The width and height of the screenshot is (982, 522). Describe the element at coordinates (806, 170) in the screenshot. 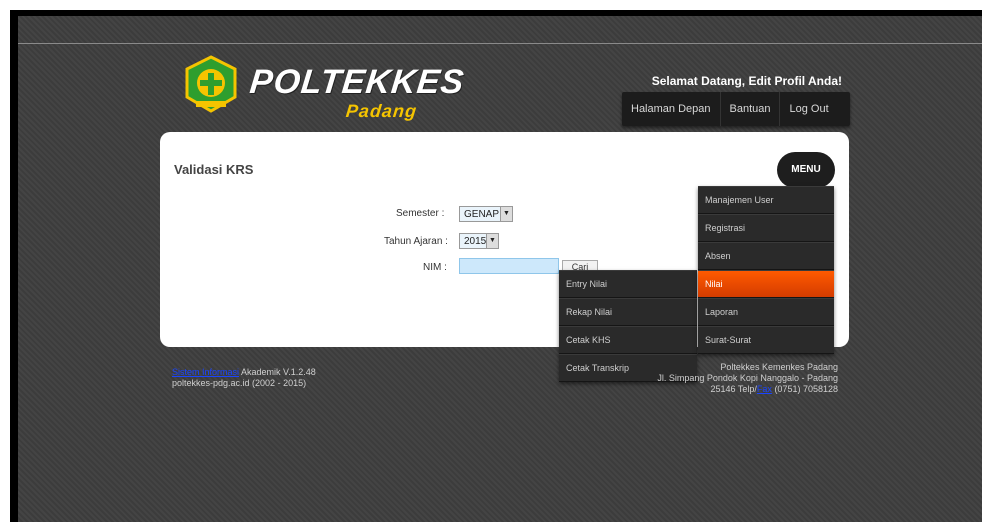

I see `menu-button: MENU` at that location.